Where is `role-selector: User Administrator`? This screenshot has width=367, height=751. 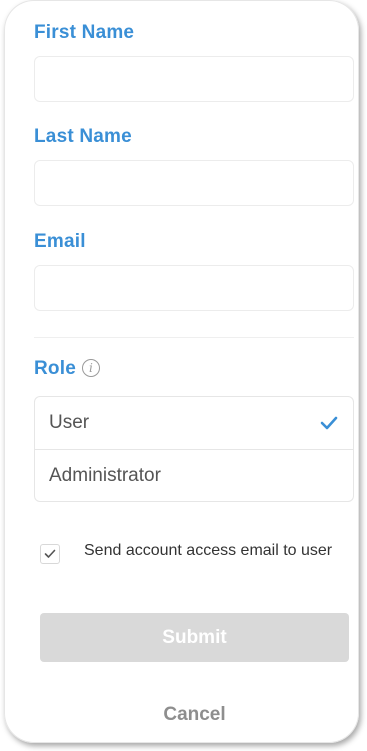 role-selector: User Administrator is located at coordinates (194, 449).